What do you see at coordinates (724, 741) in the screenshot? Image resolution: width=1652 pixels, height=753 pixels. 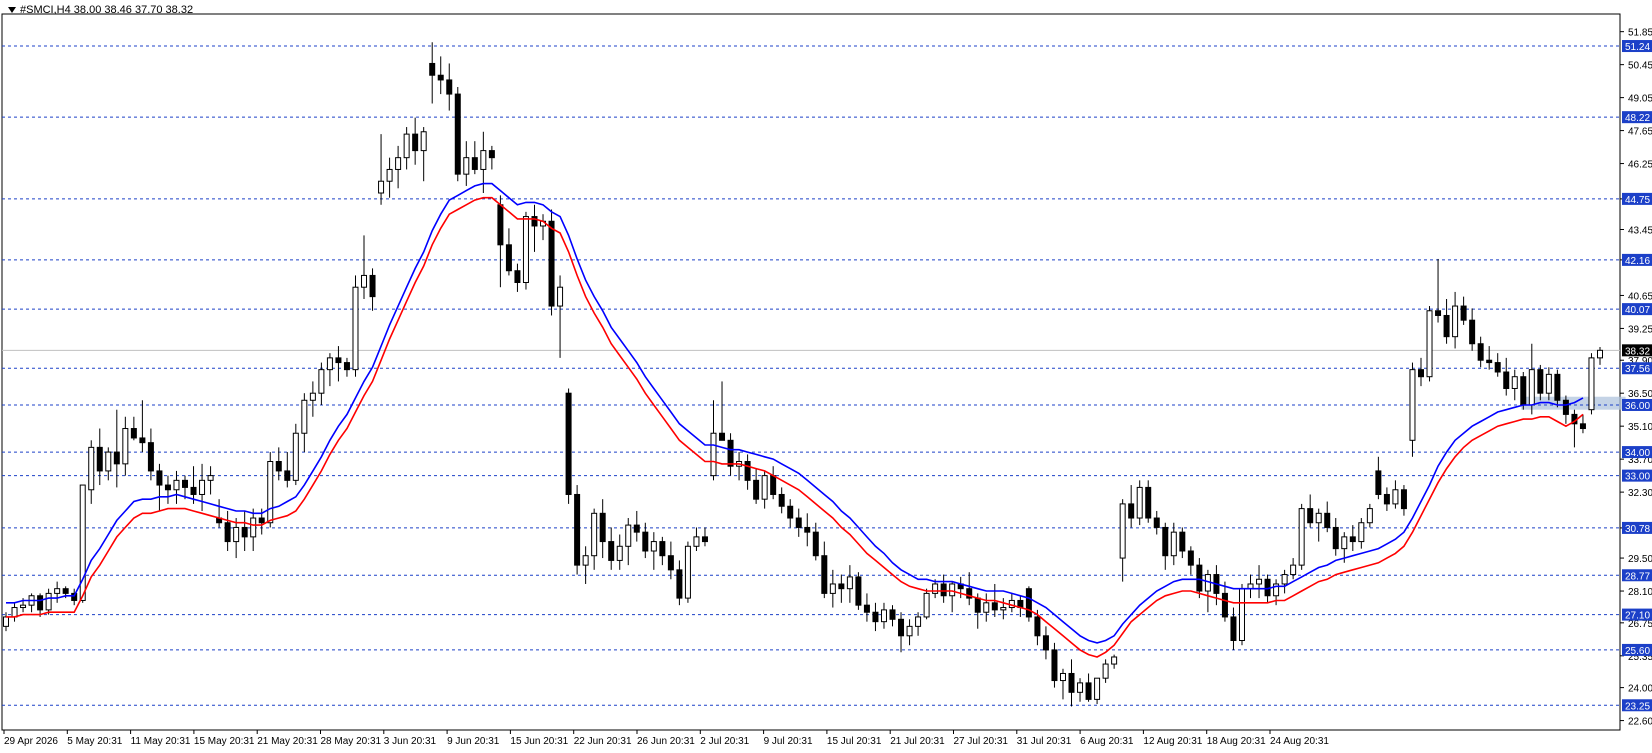 I see `x-tick-label: 2 Jul 20:31` at bounding box center [724, 741].